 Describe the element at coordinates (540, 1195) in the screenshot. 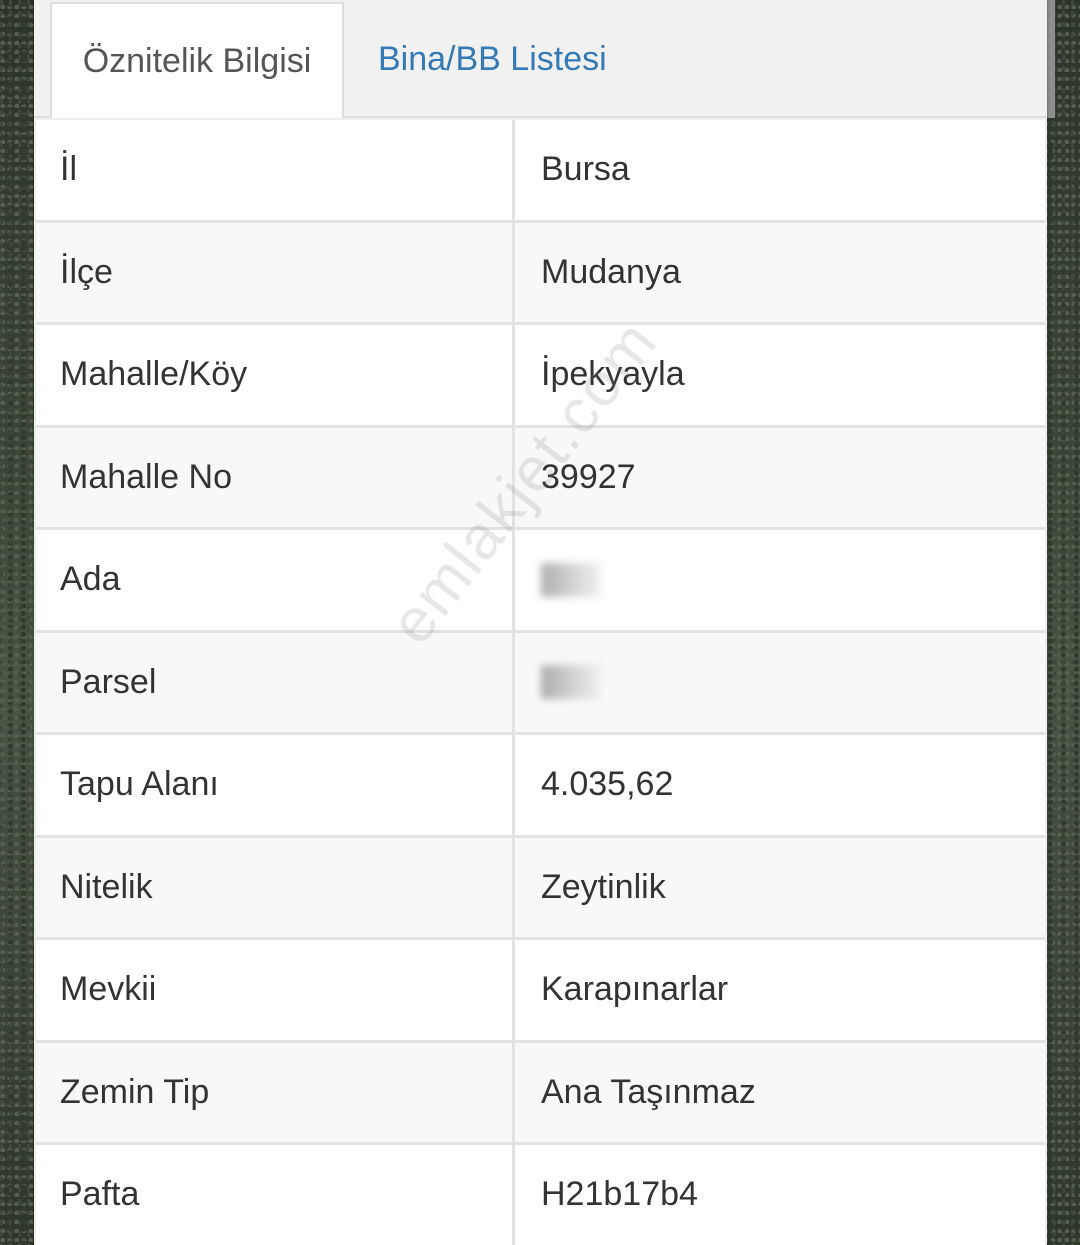

I see `table-row: Pafta H21b17b4` at that location.